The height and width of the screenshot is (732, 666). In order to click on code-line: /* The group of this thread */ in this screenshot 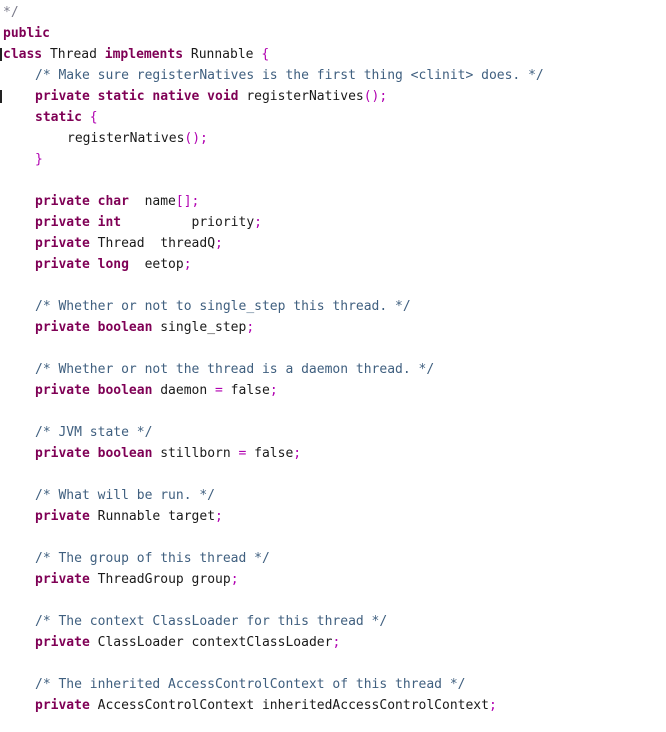, I will do `click(152, 558)`.